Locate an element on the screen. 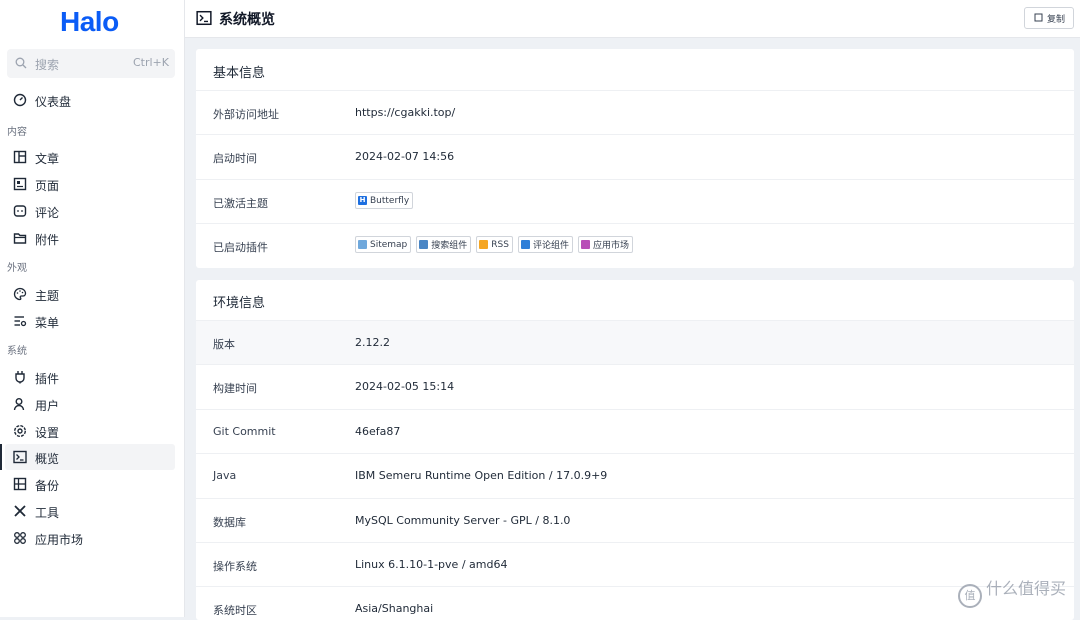 The image size is (1080, 620). info-row: 版本 2.12.2 is located at coordinates (635, 342).